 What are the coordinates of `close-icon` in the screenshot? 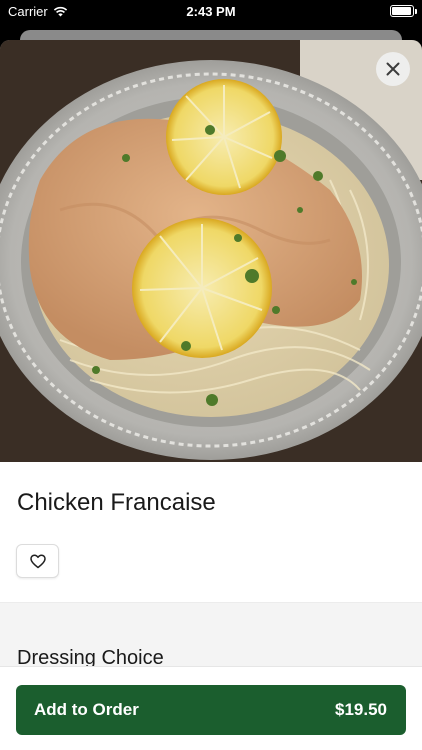 It's located at (393, 69).